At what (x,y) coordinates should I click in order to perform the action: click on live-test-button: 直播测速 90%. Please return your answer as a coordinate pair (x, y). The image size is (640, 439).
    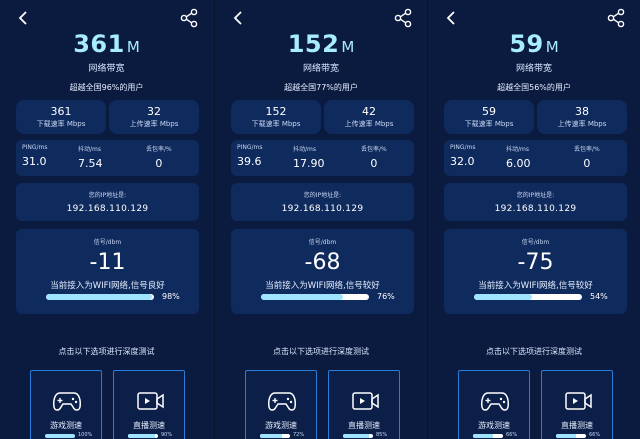
    Looking at the image, I should click on (149, 404).